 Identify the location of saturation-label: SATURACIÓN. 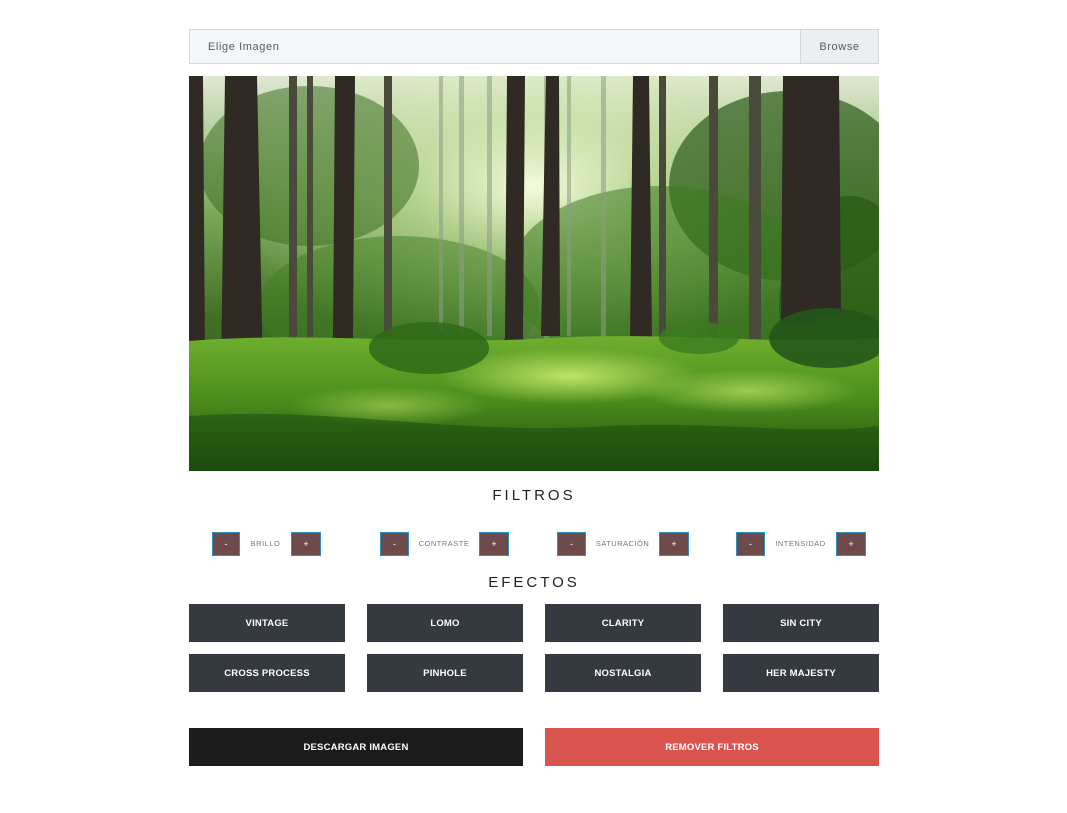
(622, 543).